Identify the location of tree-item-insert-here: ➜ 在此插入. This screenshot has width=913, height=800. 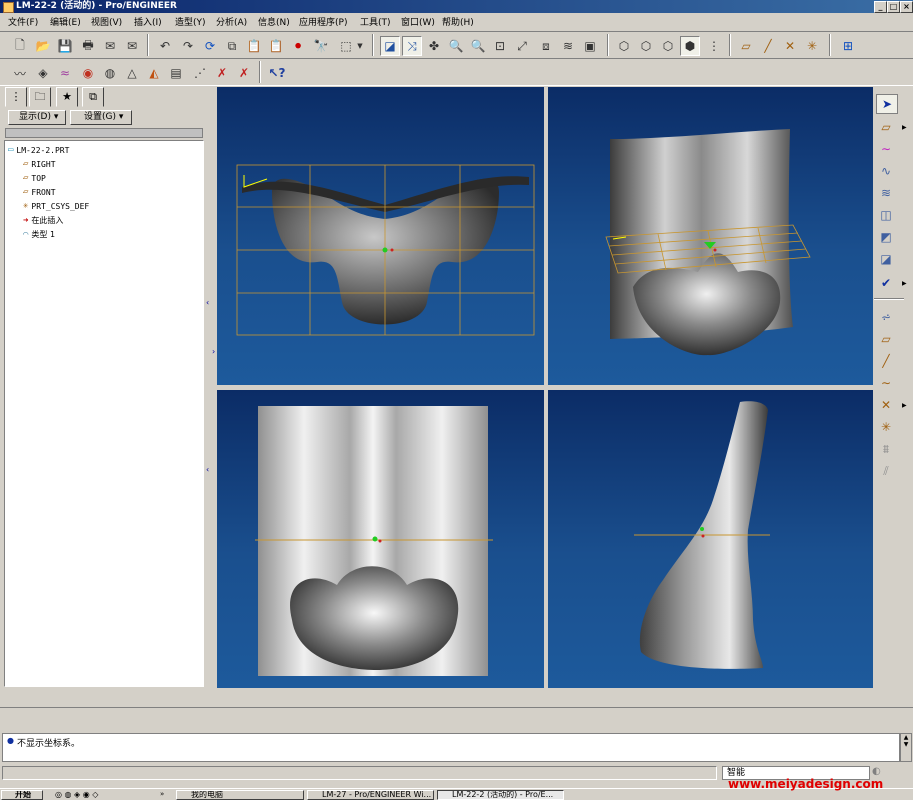
(43, 220).